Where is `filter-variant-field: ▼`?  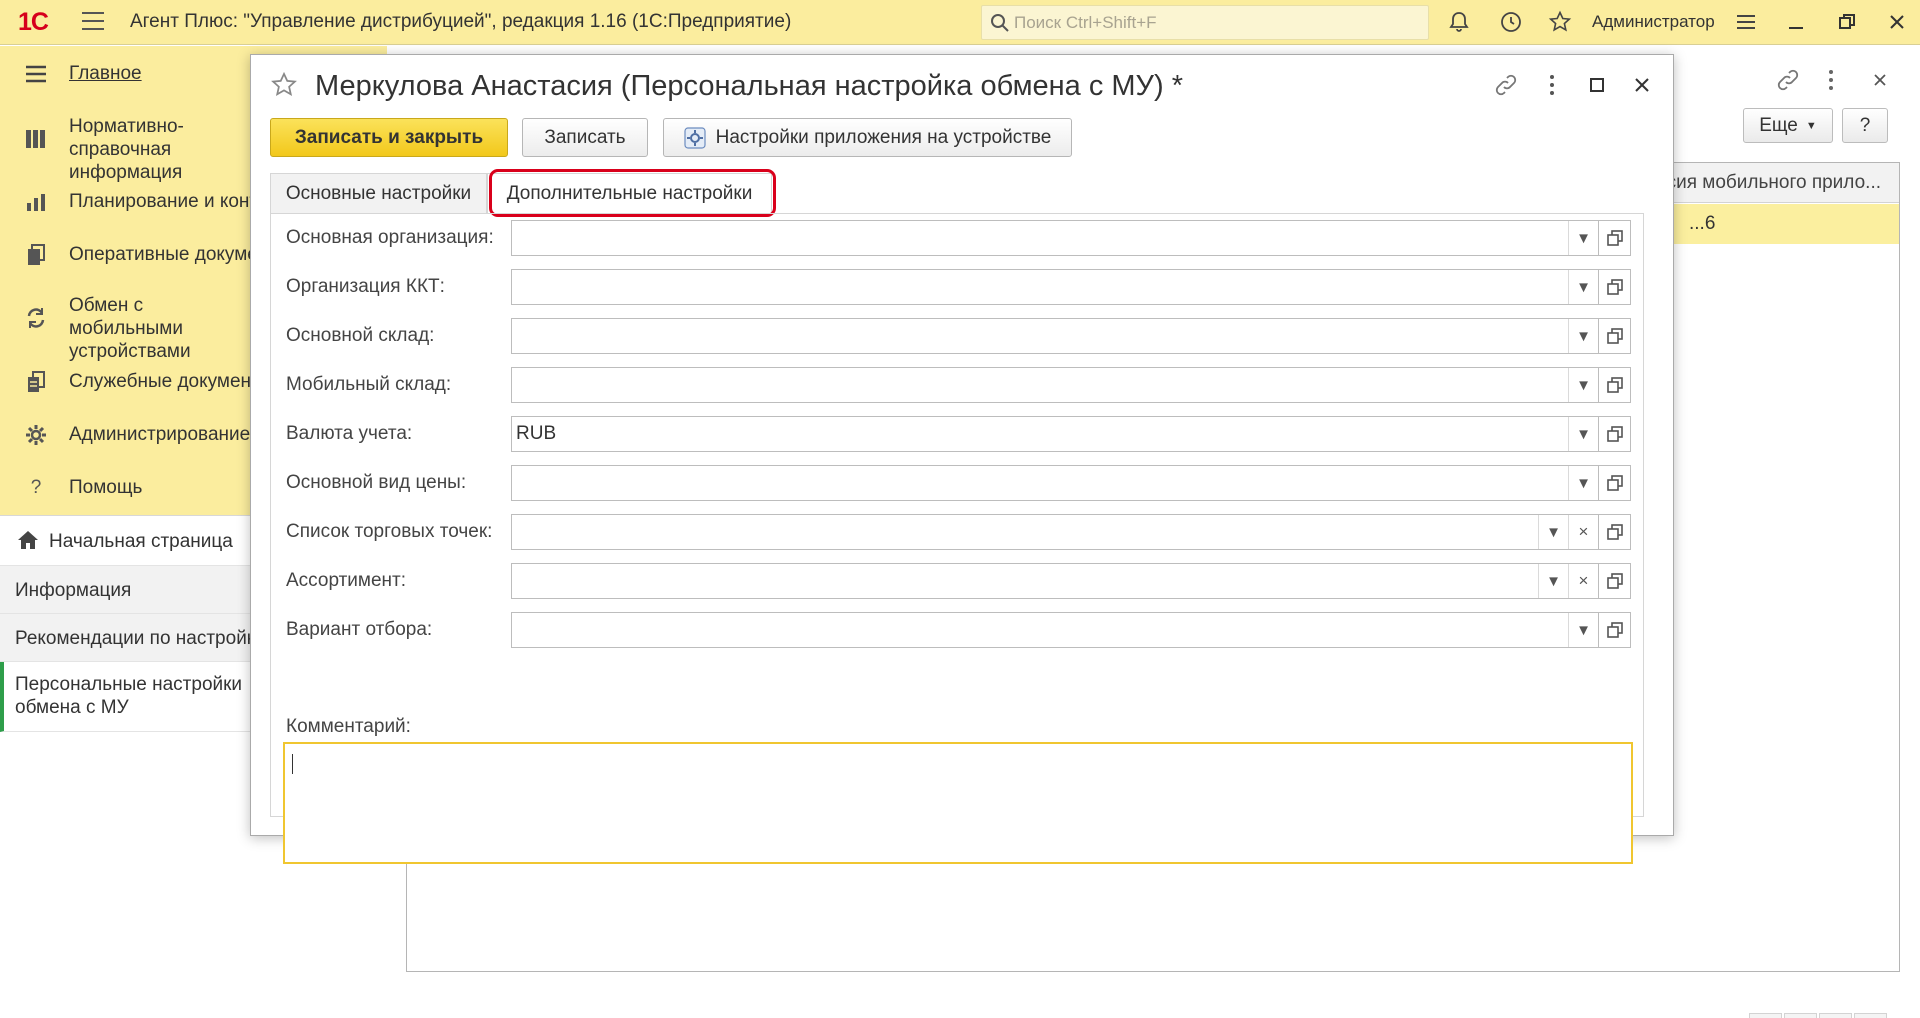
filter-variant-field: ▼ is located at coordinates (1055, 630).